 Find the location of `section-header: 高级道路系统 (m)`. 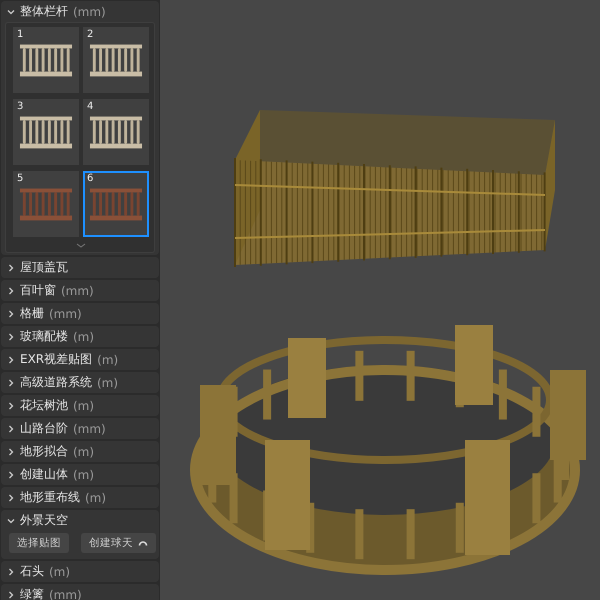

section-header: 高级道路系统 (m) is located at coordinates (80, 382).